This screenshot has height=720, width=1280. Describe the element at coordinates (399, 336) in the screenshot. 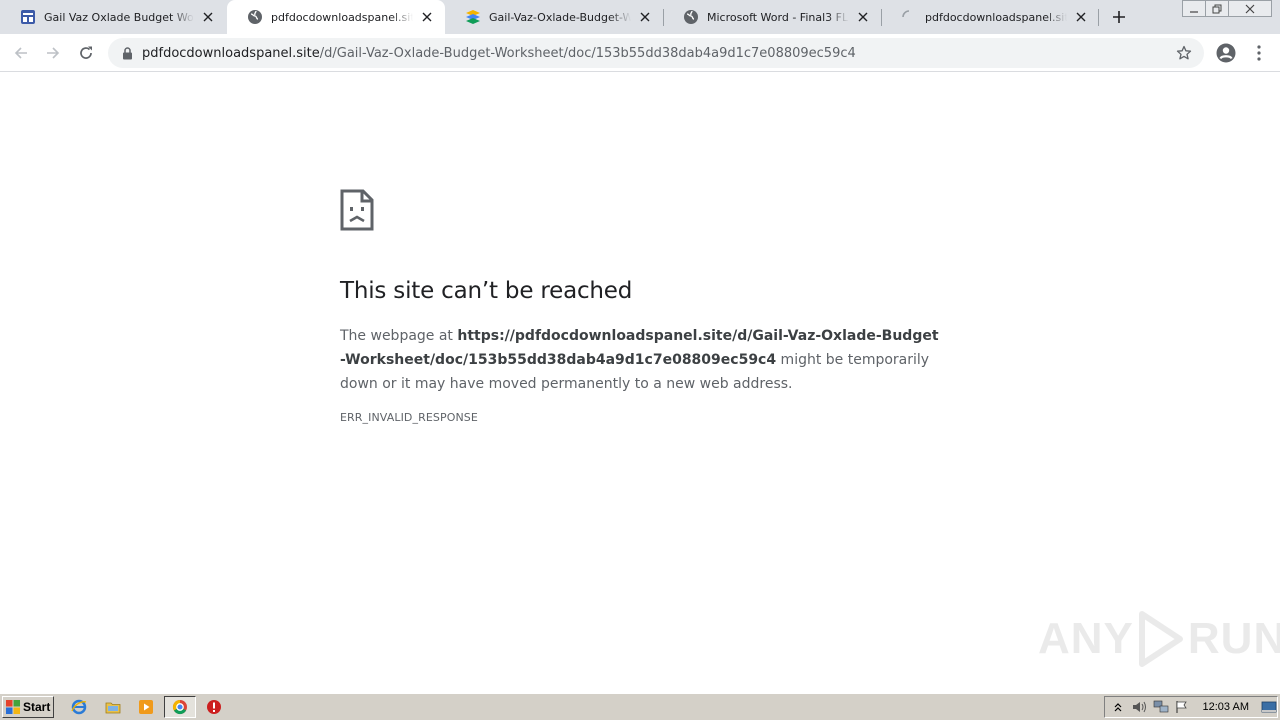

I see `error-desc-prefix: The webpage at` at that location.